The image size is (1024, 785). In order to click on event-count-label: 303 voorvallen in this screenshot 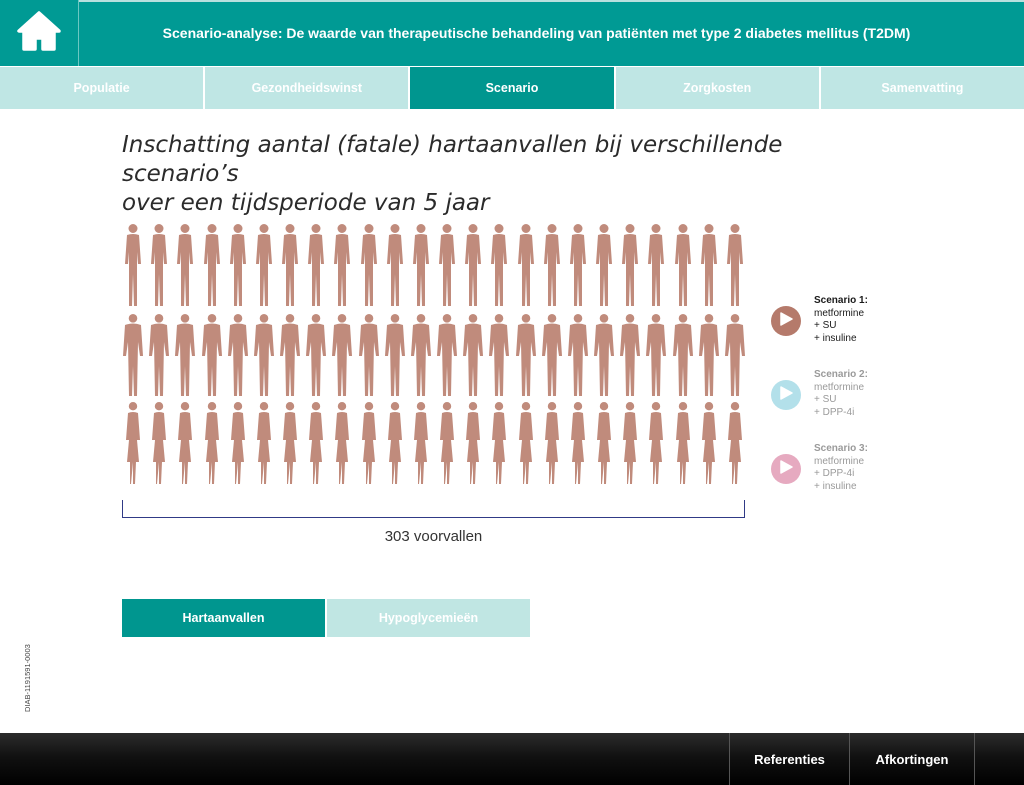, I will do `click(433, 536)`.